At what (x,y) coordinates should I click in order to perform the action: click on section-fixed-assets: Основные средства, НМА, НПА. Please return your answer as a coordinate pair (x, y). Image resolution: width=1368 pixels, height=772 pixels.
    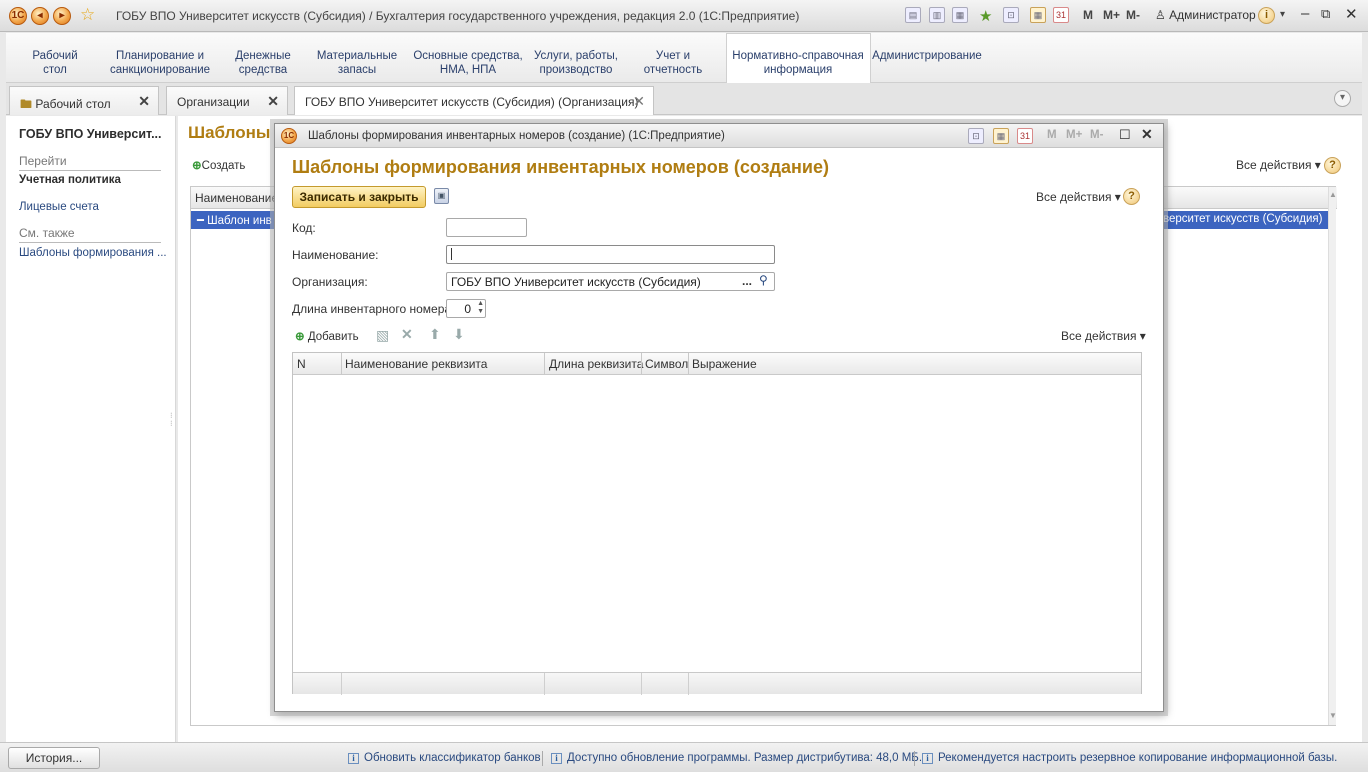
    Looking at the image, I should click on (468, 63).